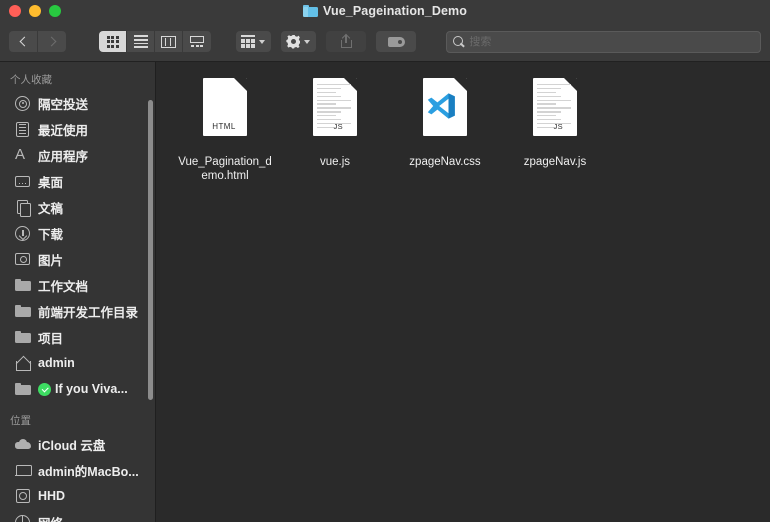 Image resolution: width=770 pixels, height=522 pixels. Describe the element at coordinates (51, 260) in the screenshot. I see `sidebar-item-label: 图片` at that location.